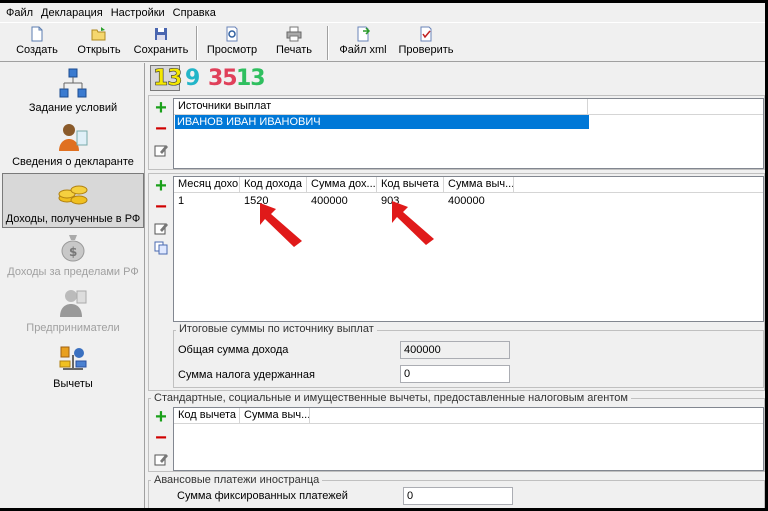 The image size is (768, 511). What do you see at coordinates (73, 303) in the screenshot?
I see `businessman-icon` at bounding box center [73, 303].